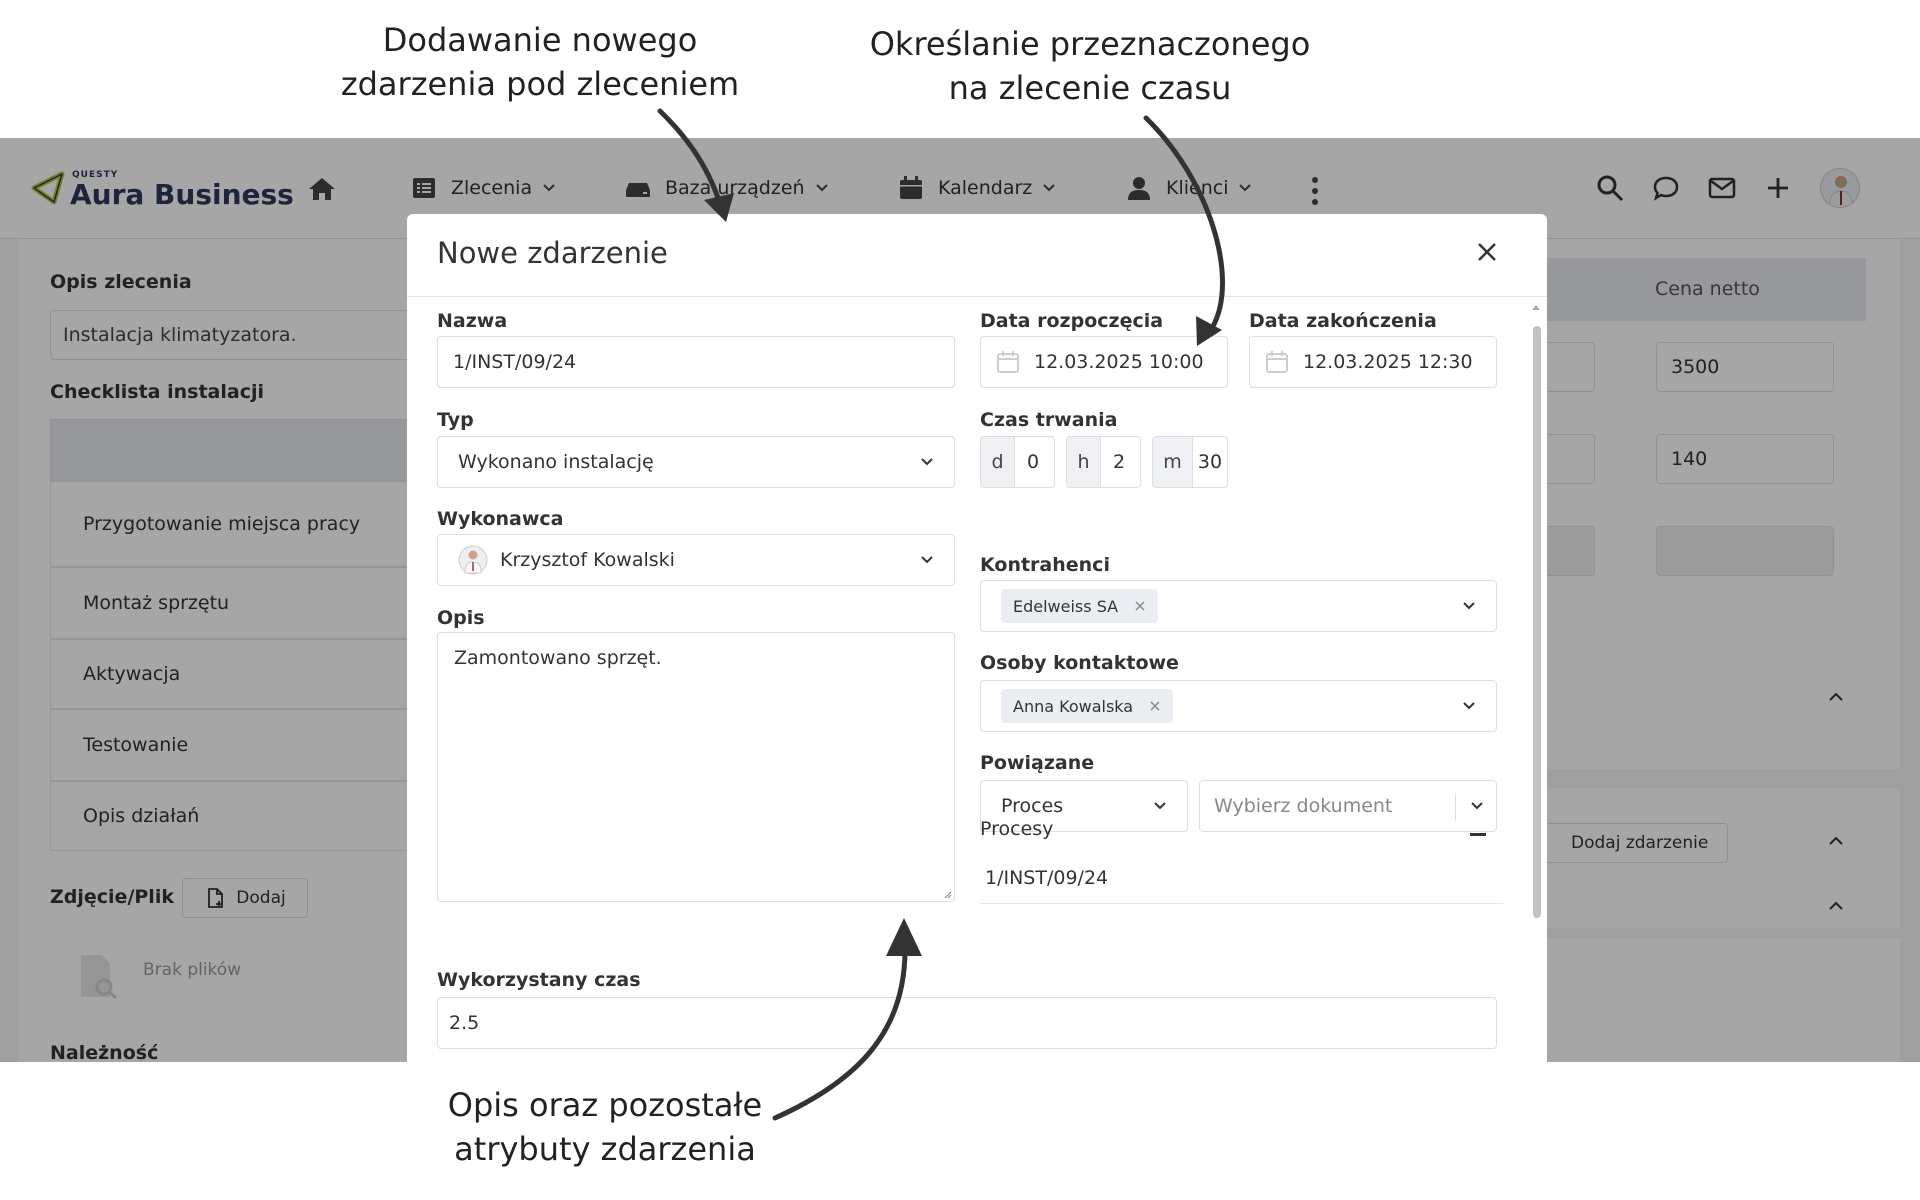 The height and width of the screenshot is (1200, 1920). I want to click on end-date-label: Data zakończenia, so click(1343, 321).